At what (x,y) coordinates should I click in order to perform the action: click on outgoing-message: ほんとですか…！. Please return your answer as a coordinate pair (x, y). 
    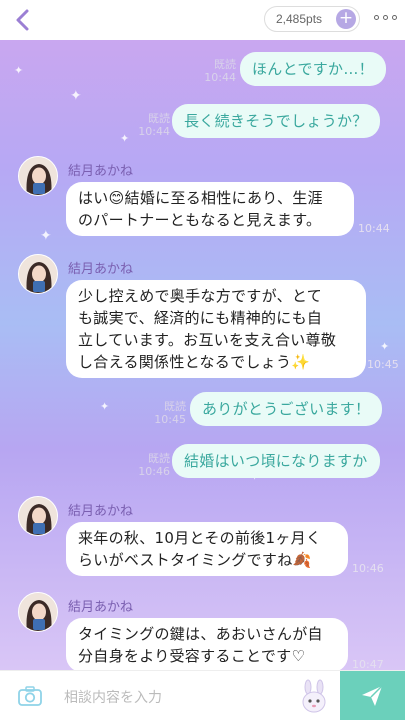
    Looking at the image, I should click on (313, 69).